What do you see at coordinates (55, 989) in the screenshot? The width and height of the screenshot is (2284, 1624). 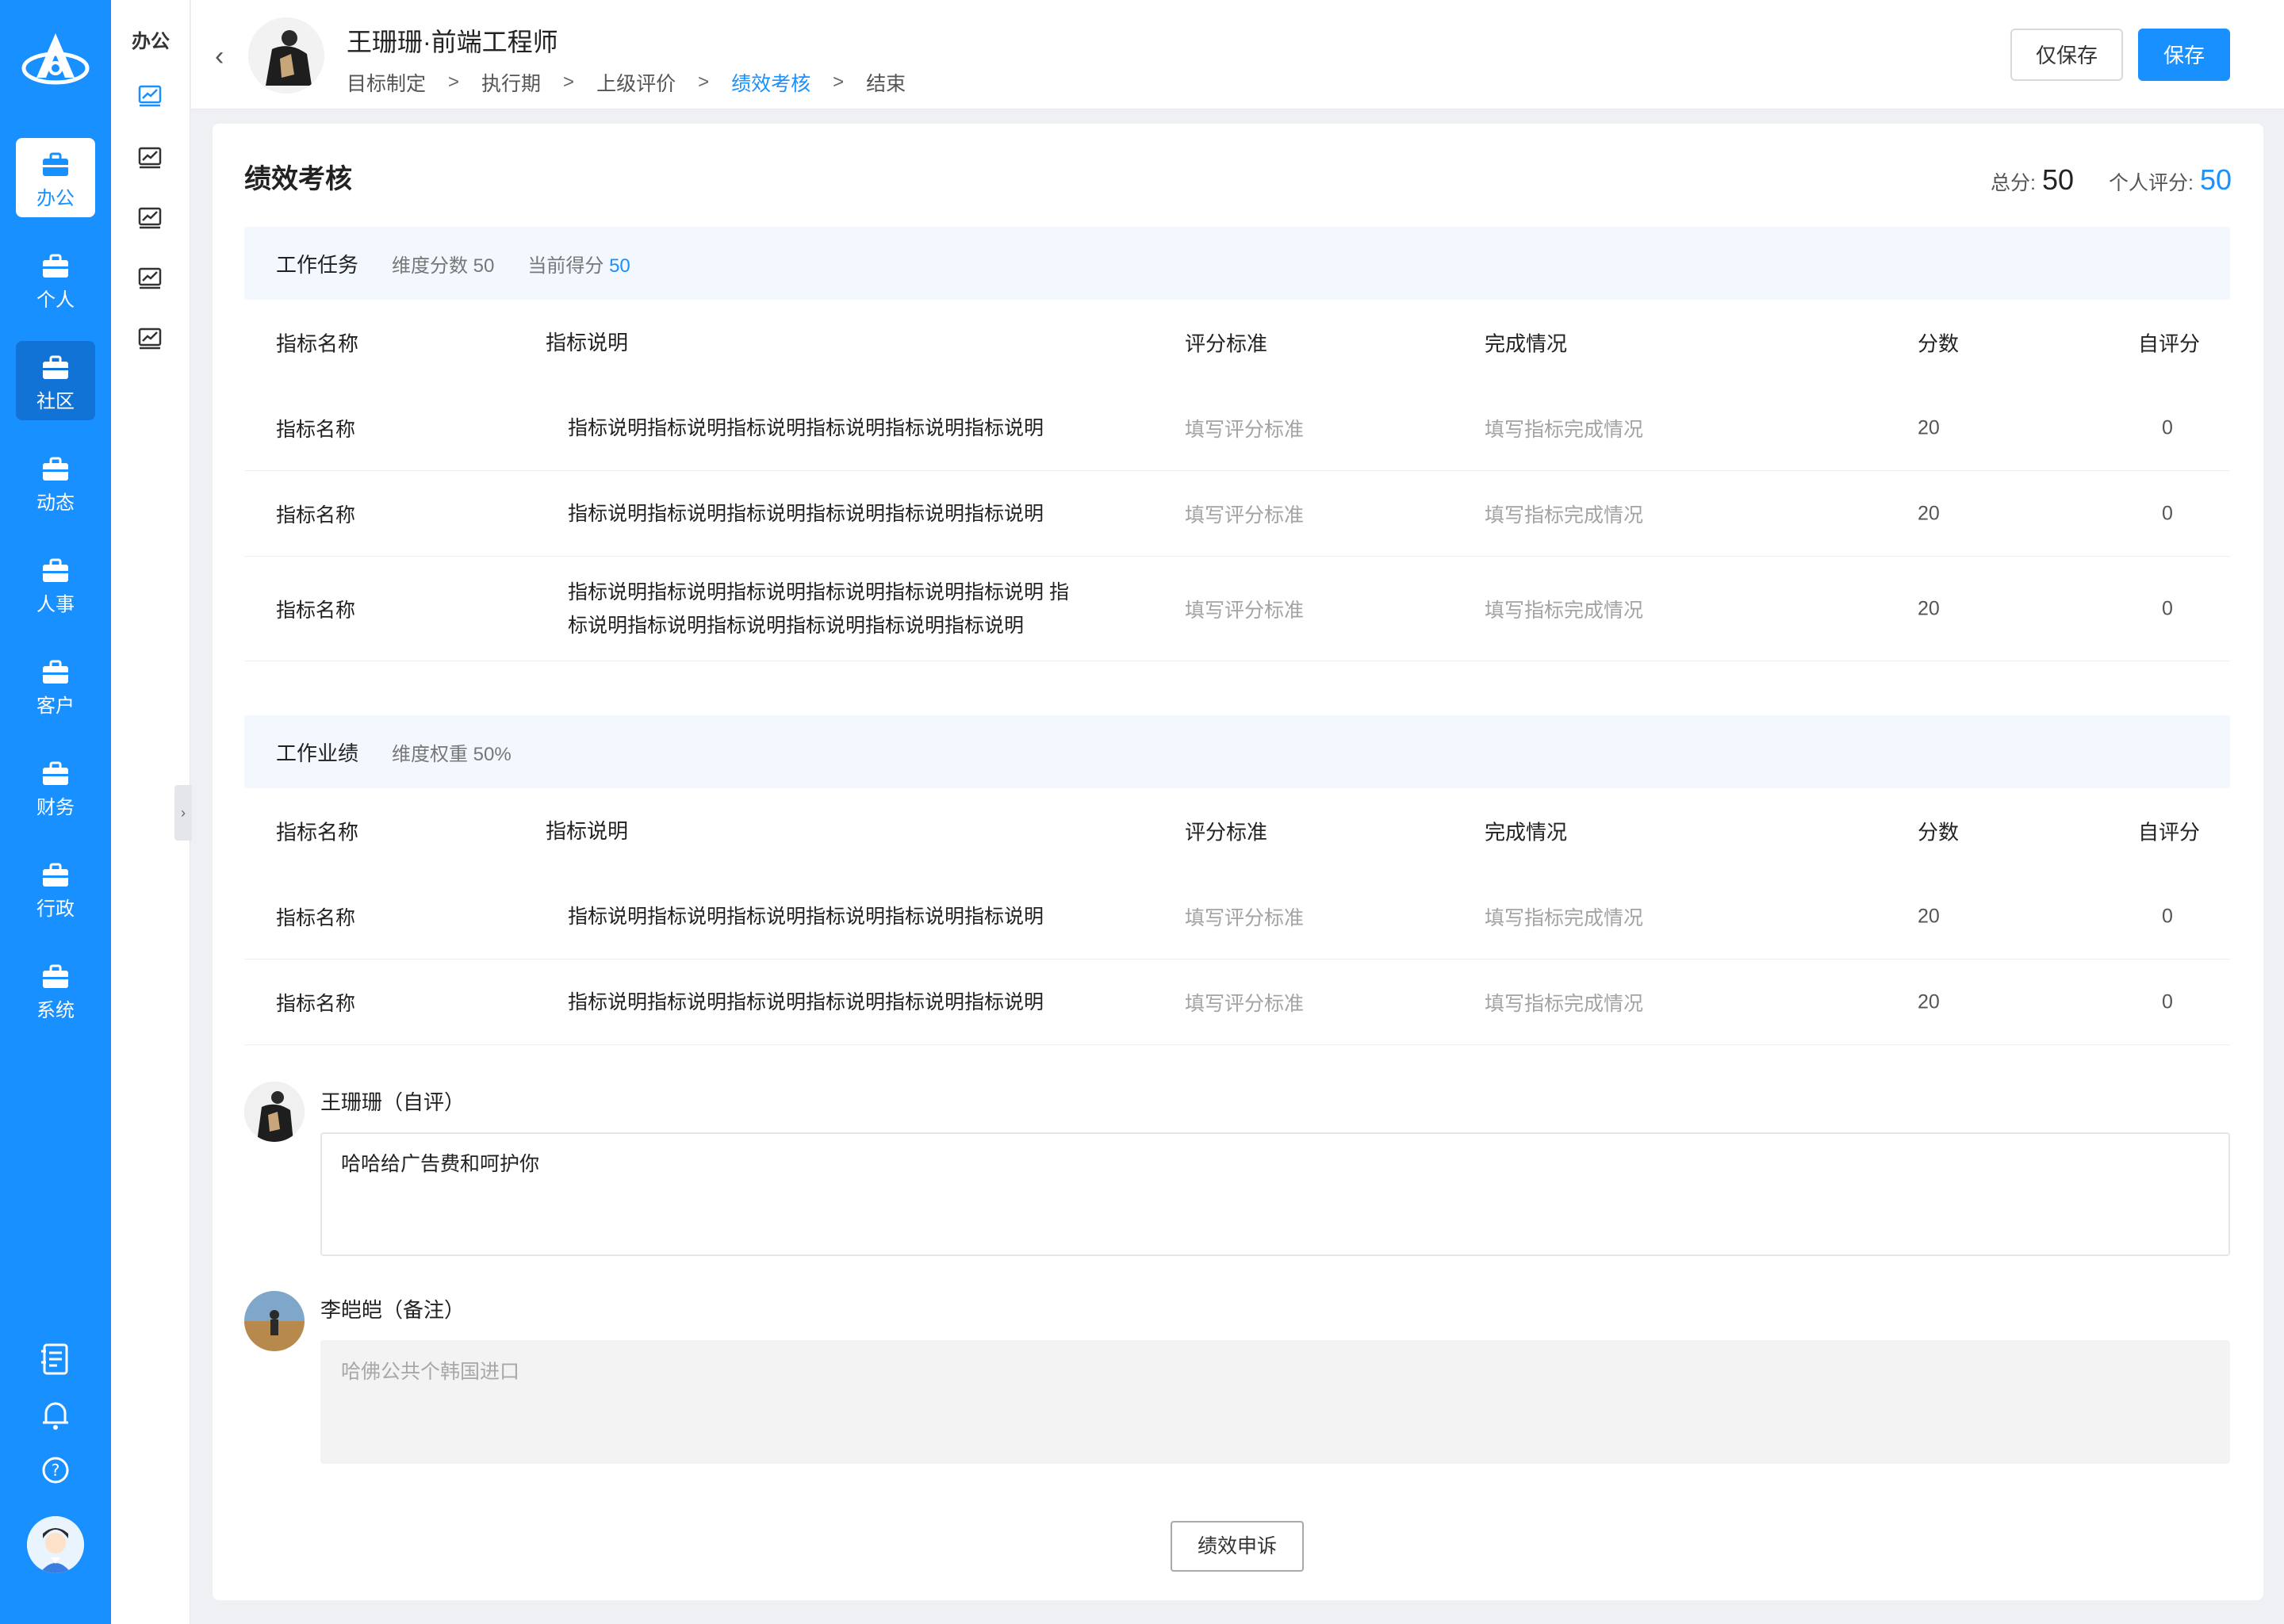 I see `rail-item-system: 系统` at bounding box center [55, 989].